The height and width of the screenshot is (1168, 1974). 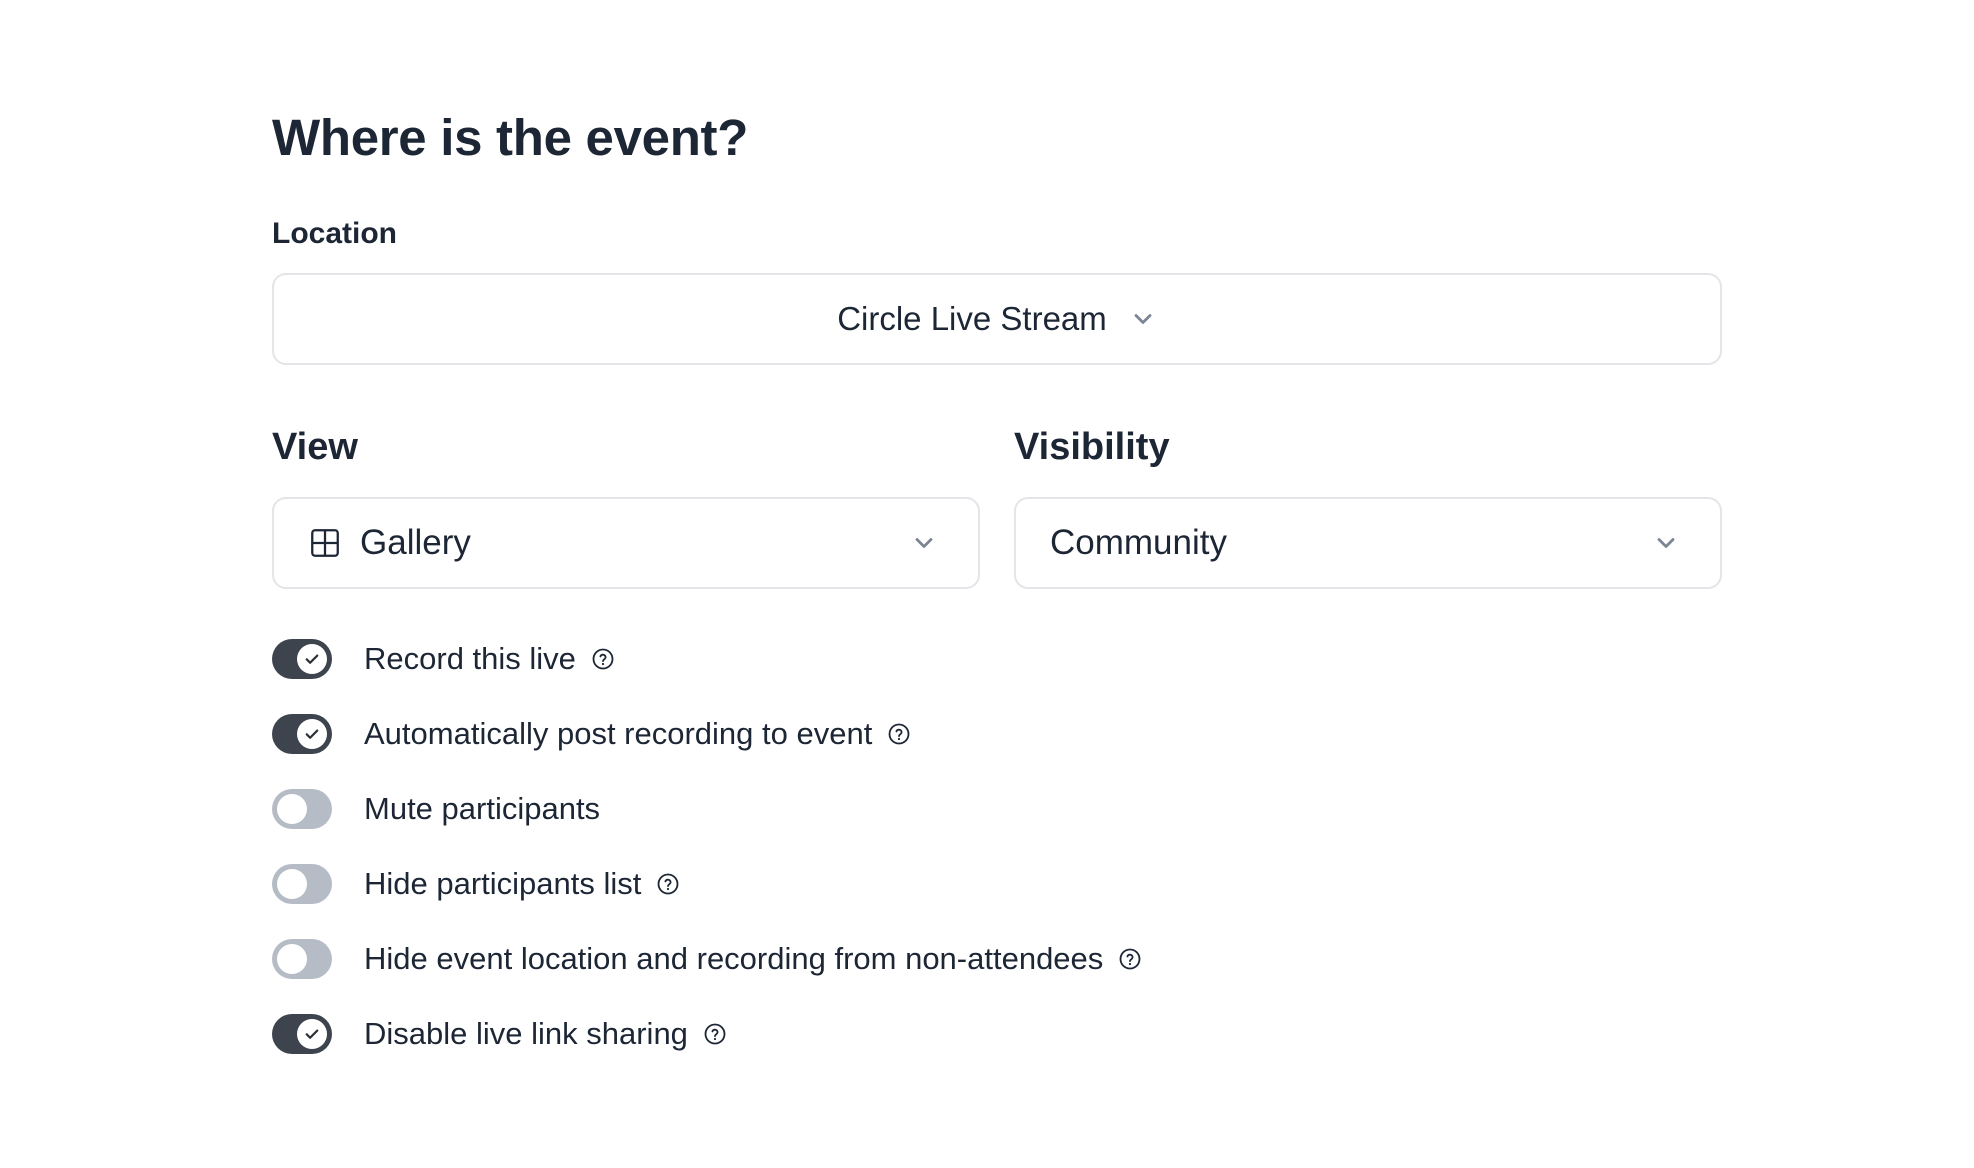 I want to click on location-select: Circle Live Stream, so click(x=997, y=319).